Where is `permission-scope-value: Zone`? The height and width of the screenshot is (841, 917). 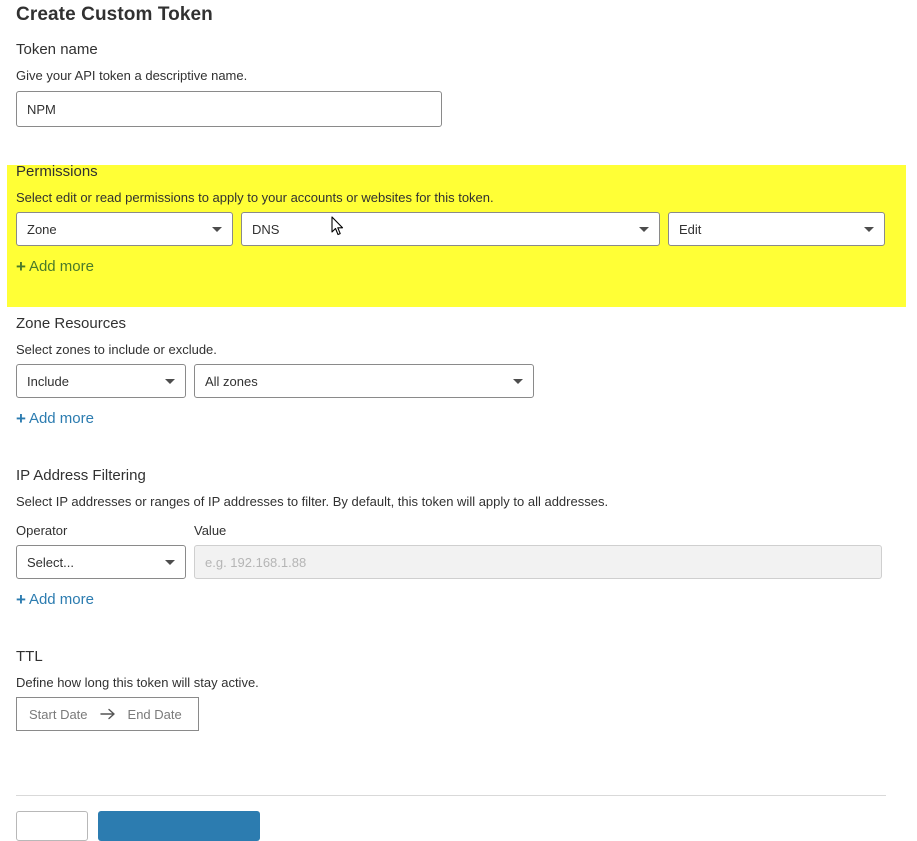
permission-scope-value: Zone is located at coordinates (42, 229).